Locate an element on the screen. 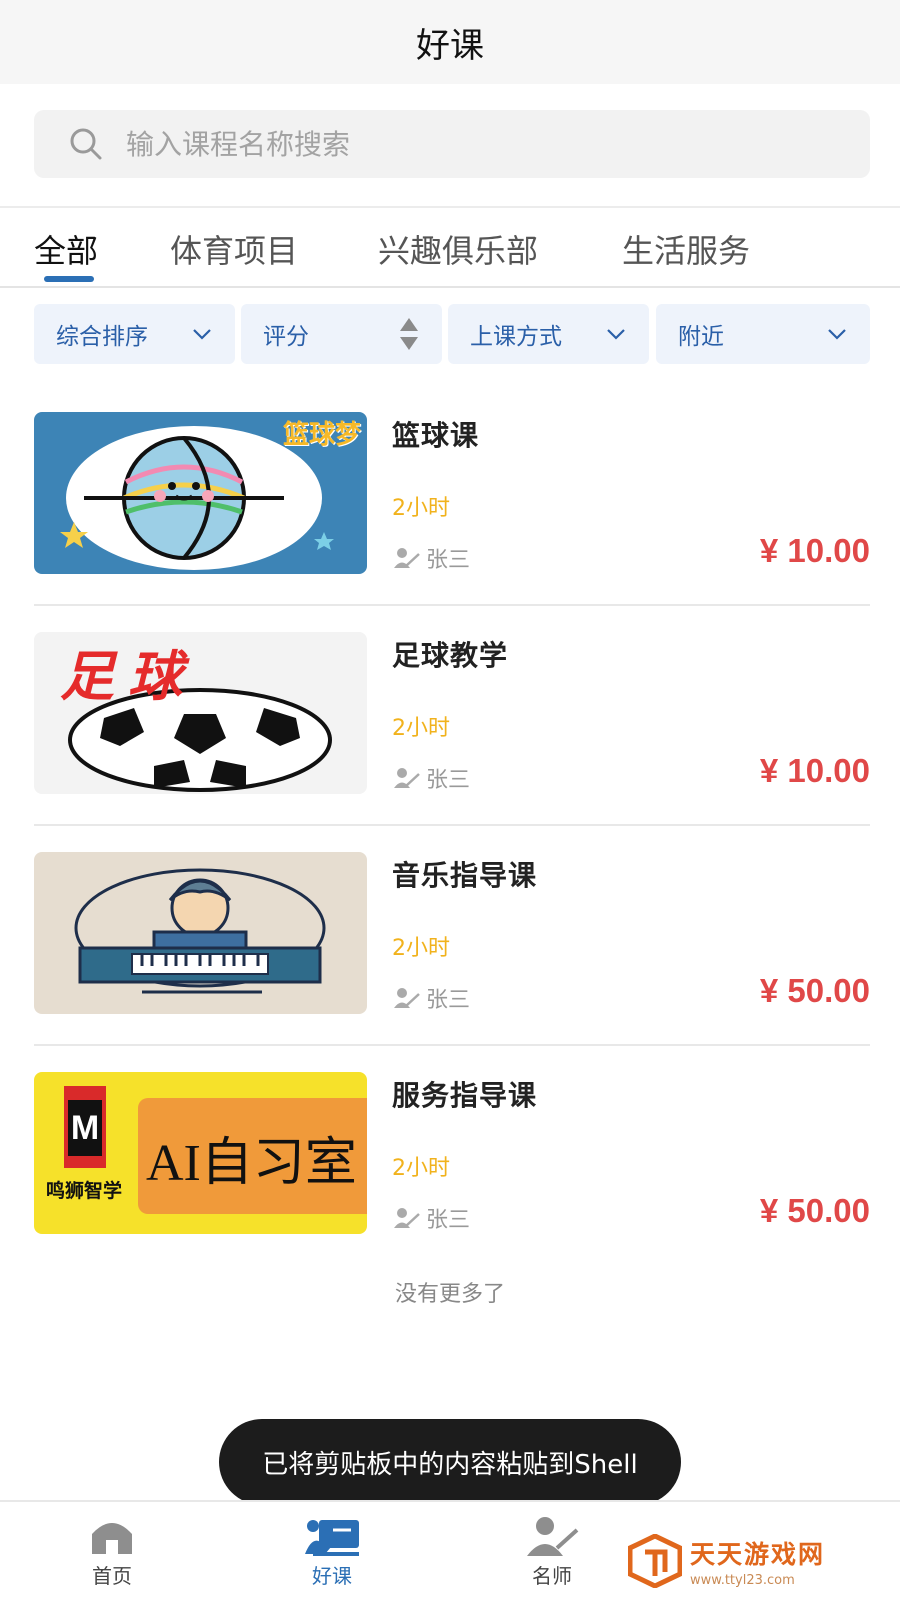  filter-label: 综合排序 is located at coordinates (102, 337).